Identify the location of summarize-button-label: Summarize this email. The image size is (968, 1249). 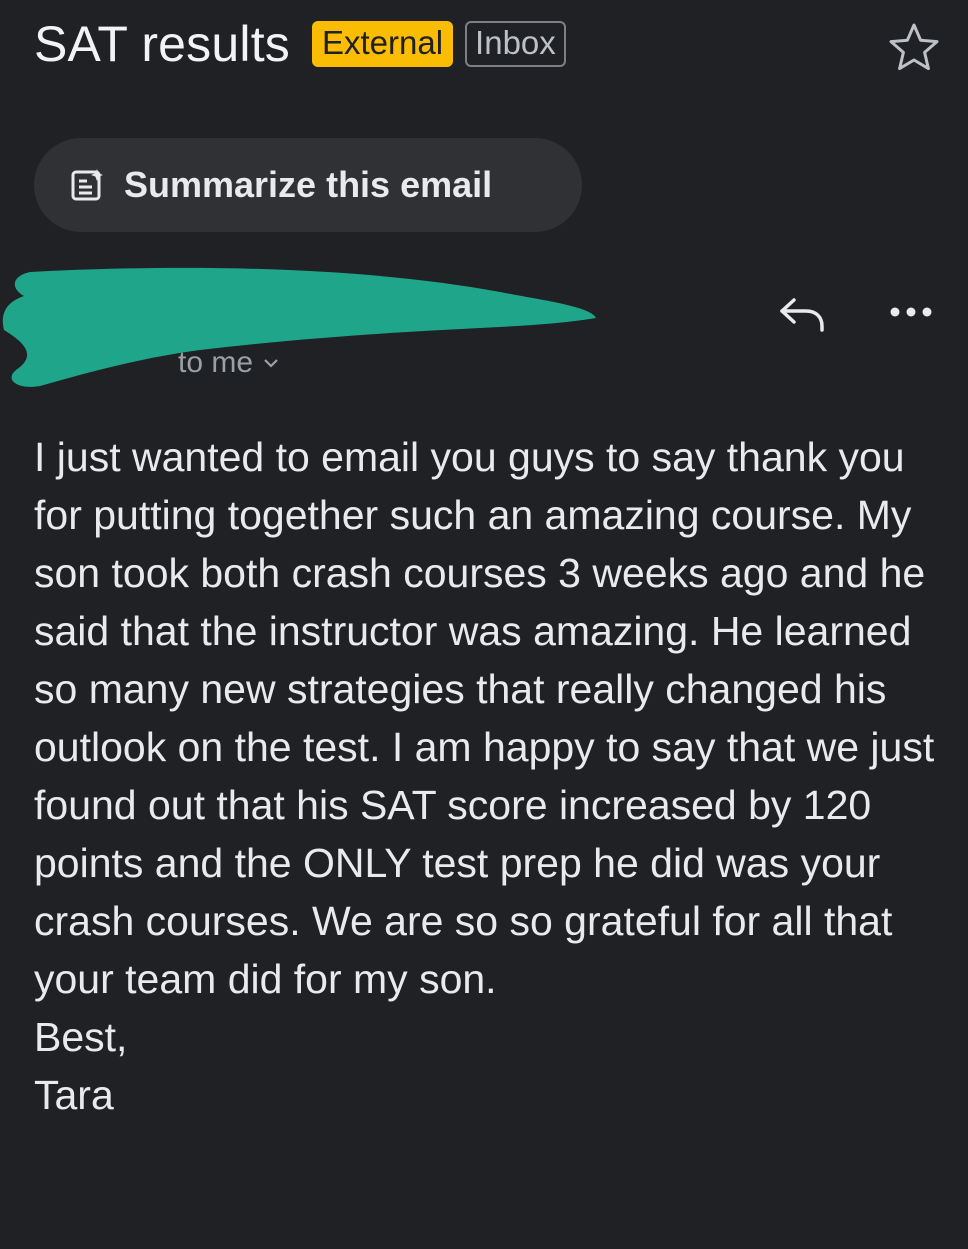
(308, 184).